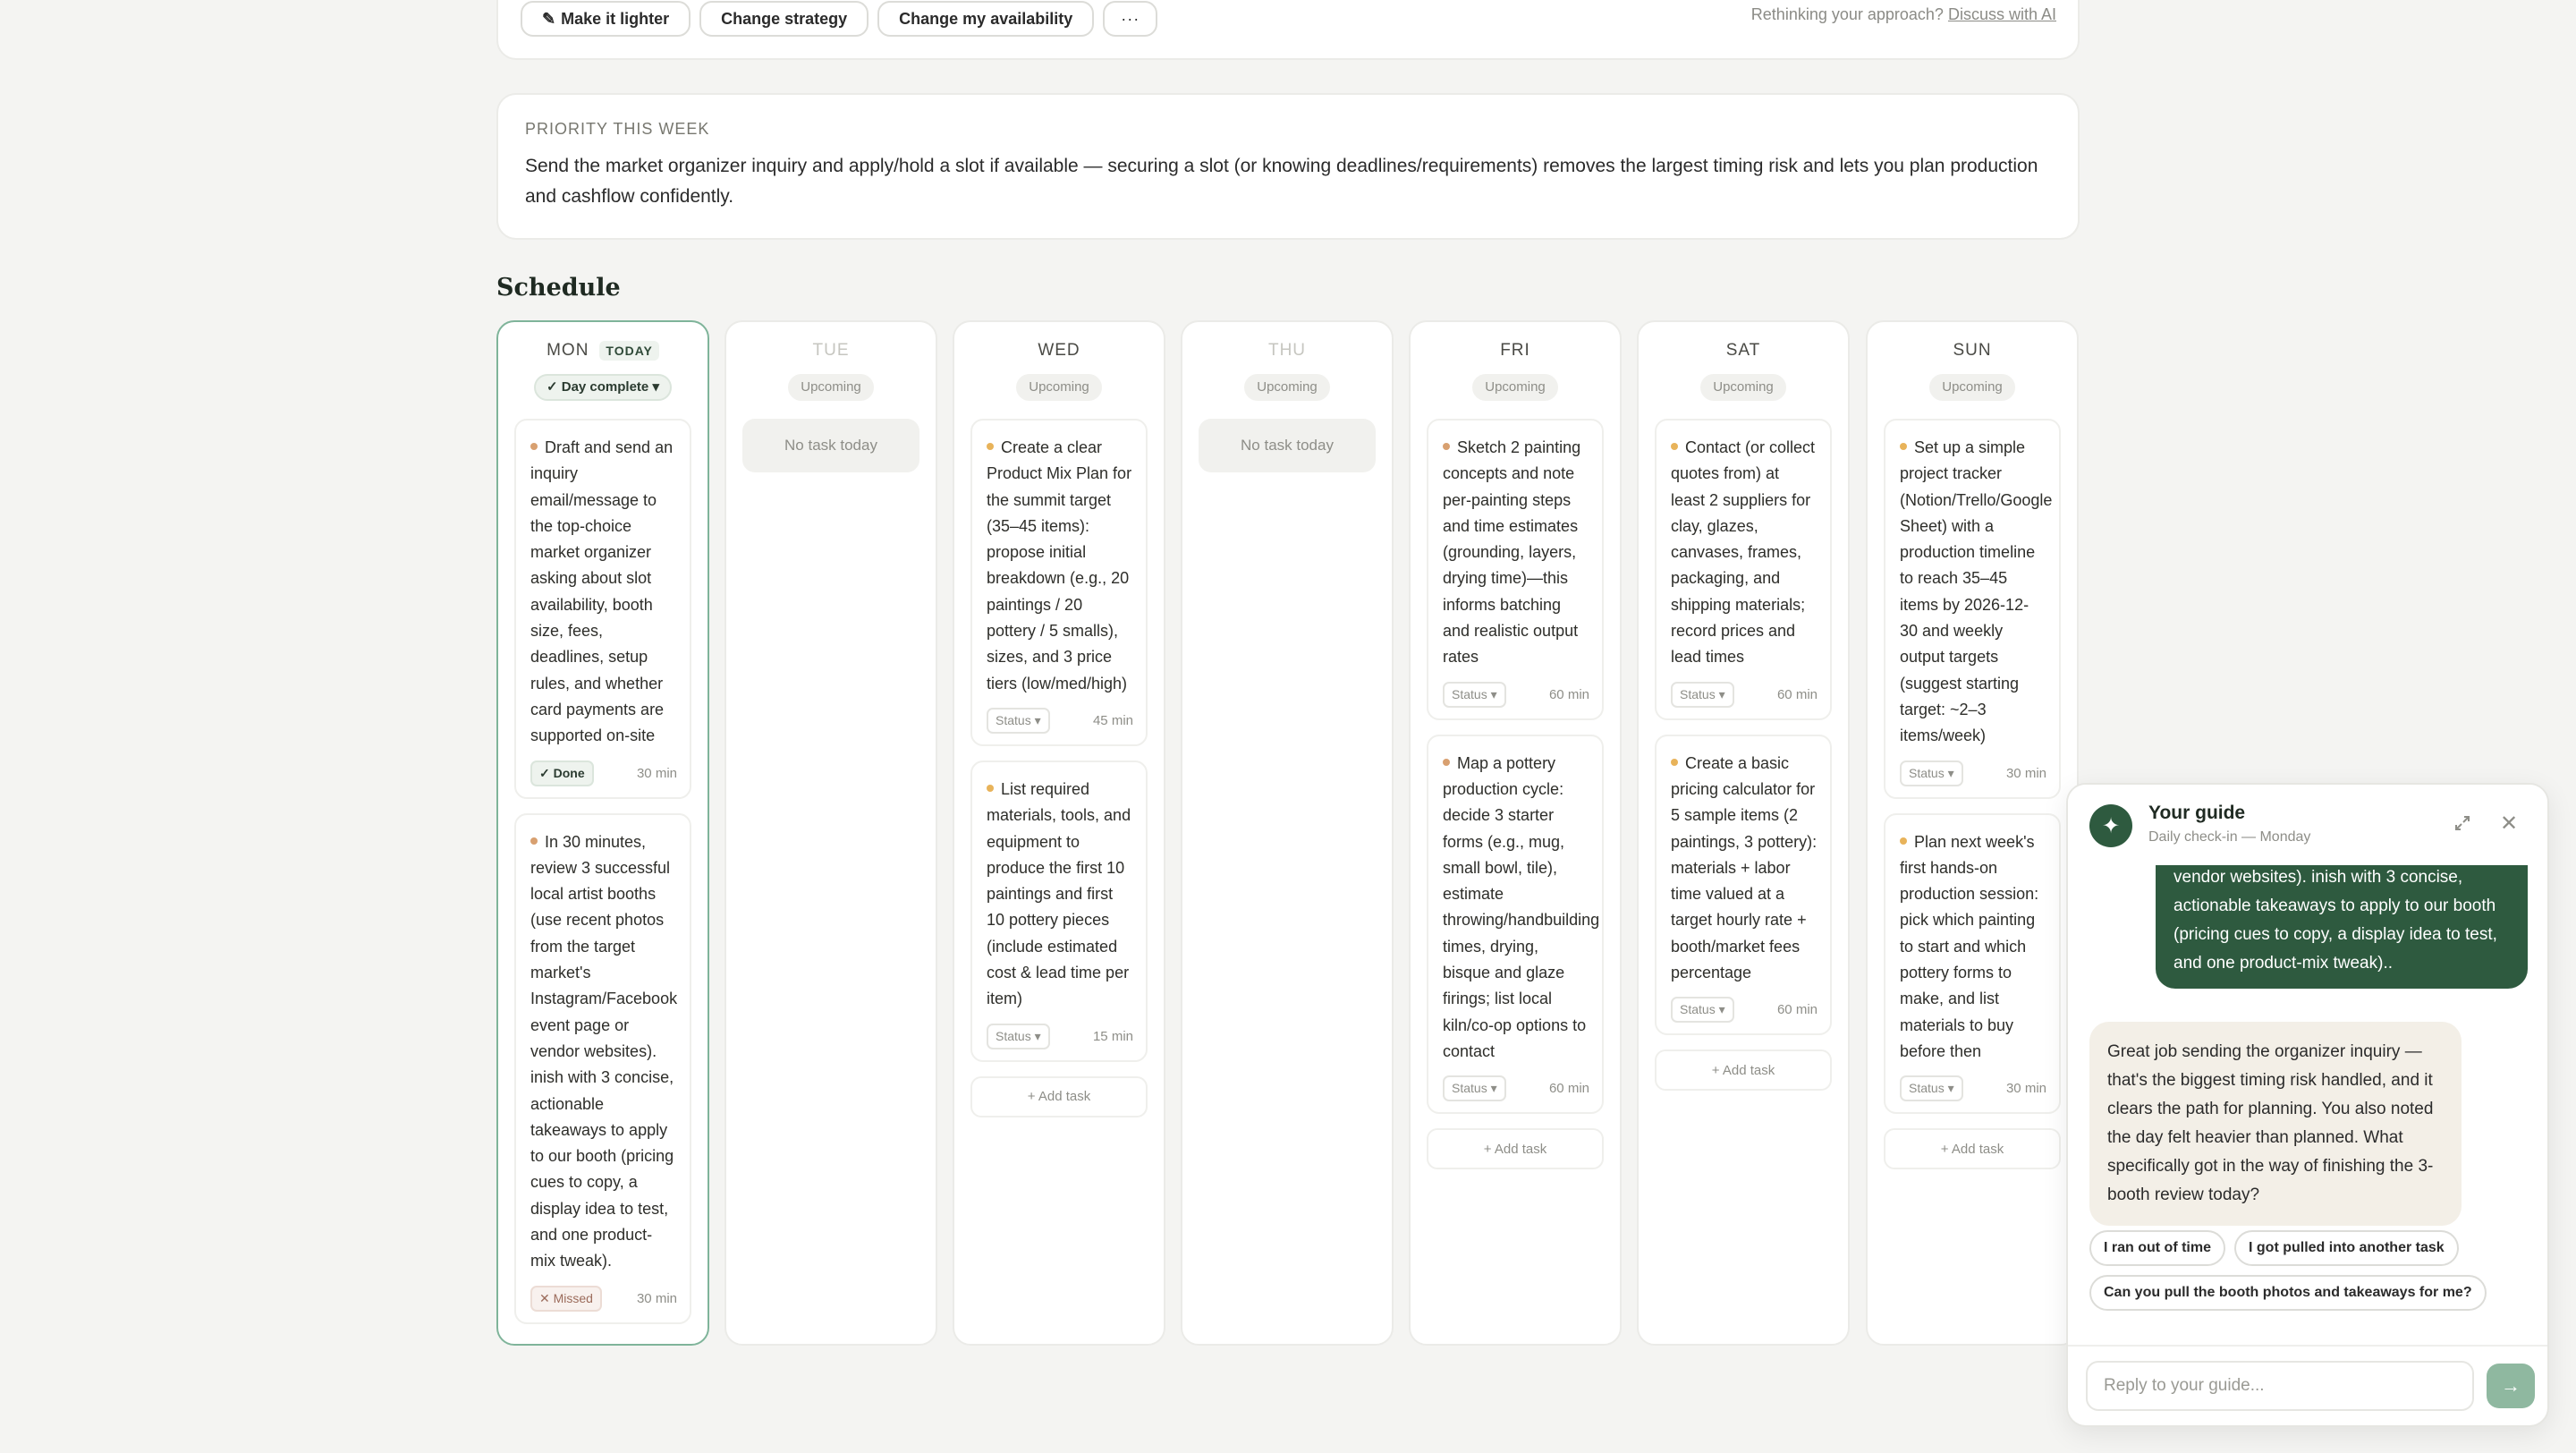 The height and width of the screenshot is (1453, 2576). Describe the element at coordinates (2509, 823) in the screenshot. I see `close-icon: ✕` at that location.